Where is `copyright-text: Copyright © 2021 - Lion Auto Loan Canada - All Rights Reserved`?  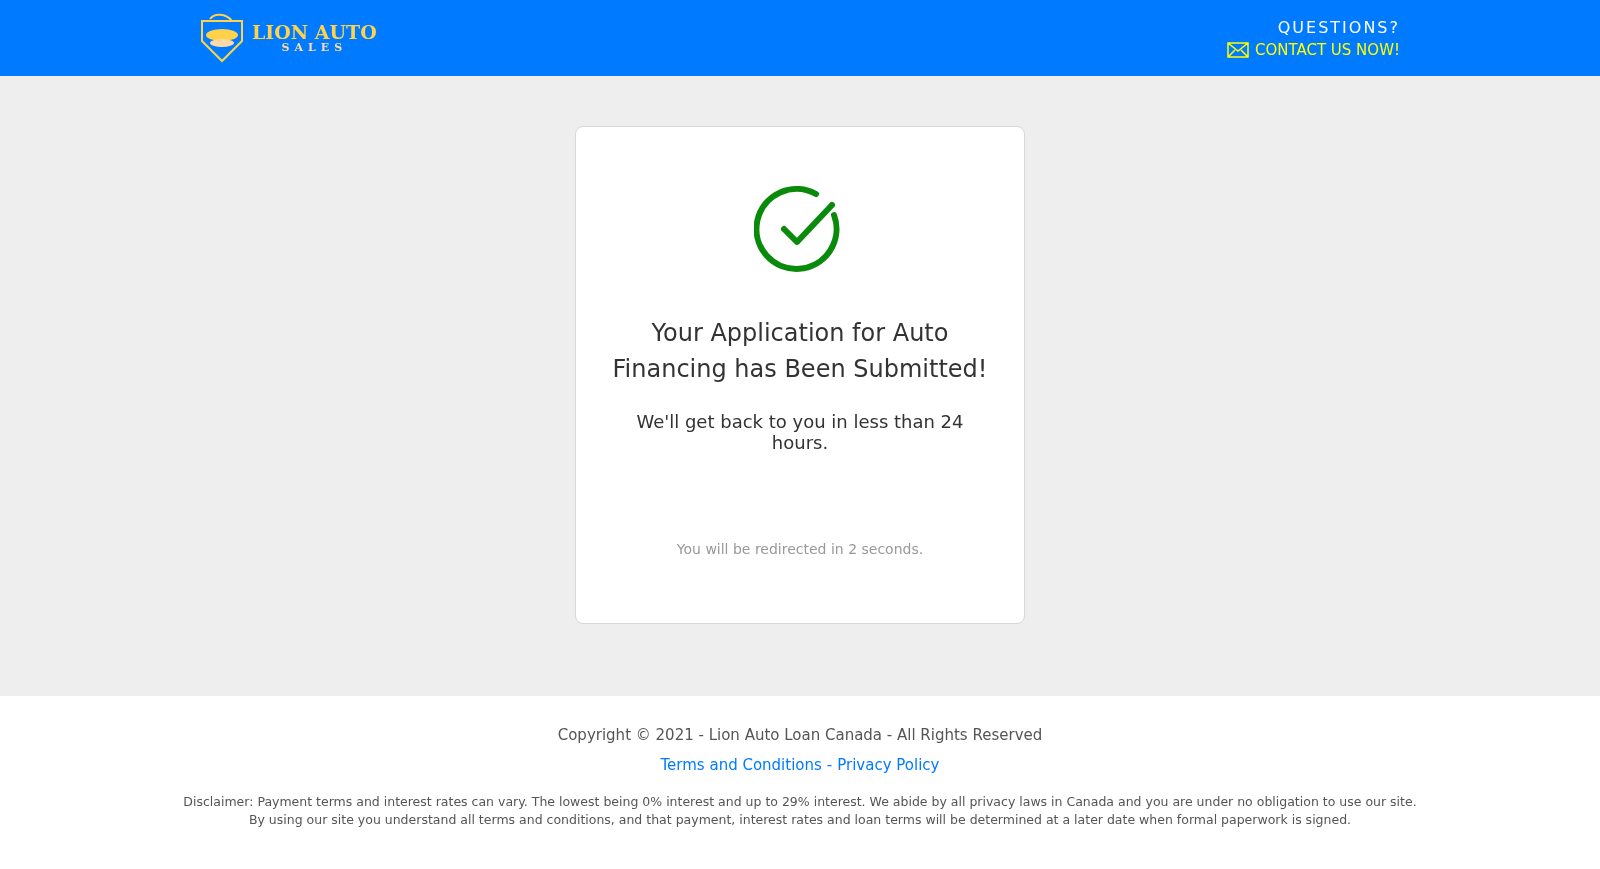 copyright-text: Copyright © 2021 - Lion Auto Loan Canada - All Rights Reserved is located at coordinates (800, 735).